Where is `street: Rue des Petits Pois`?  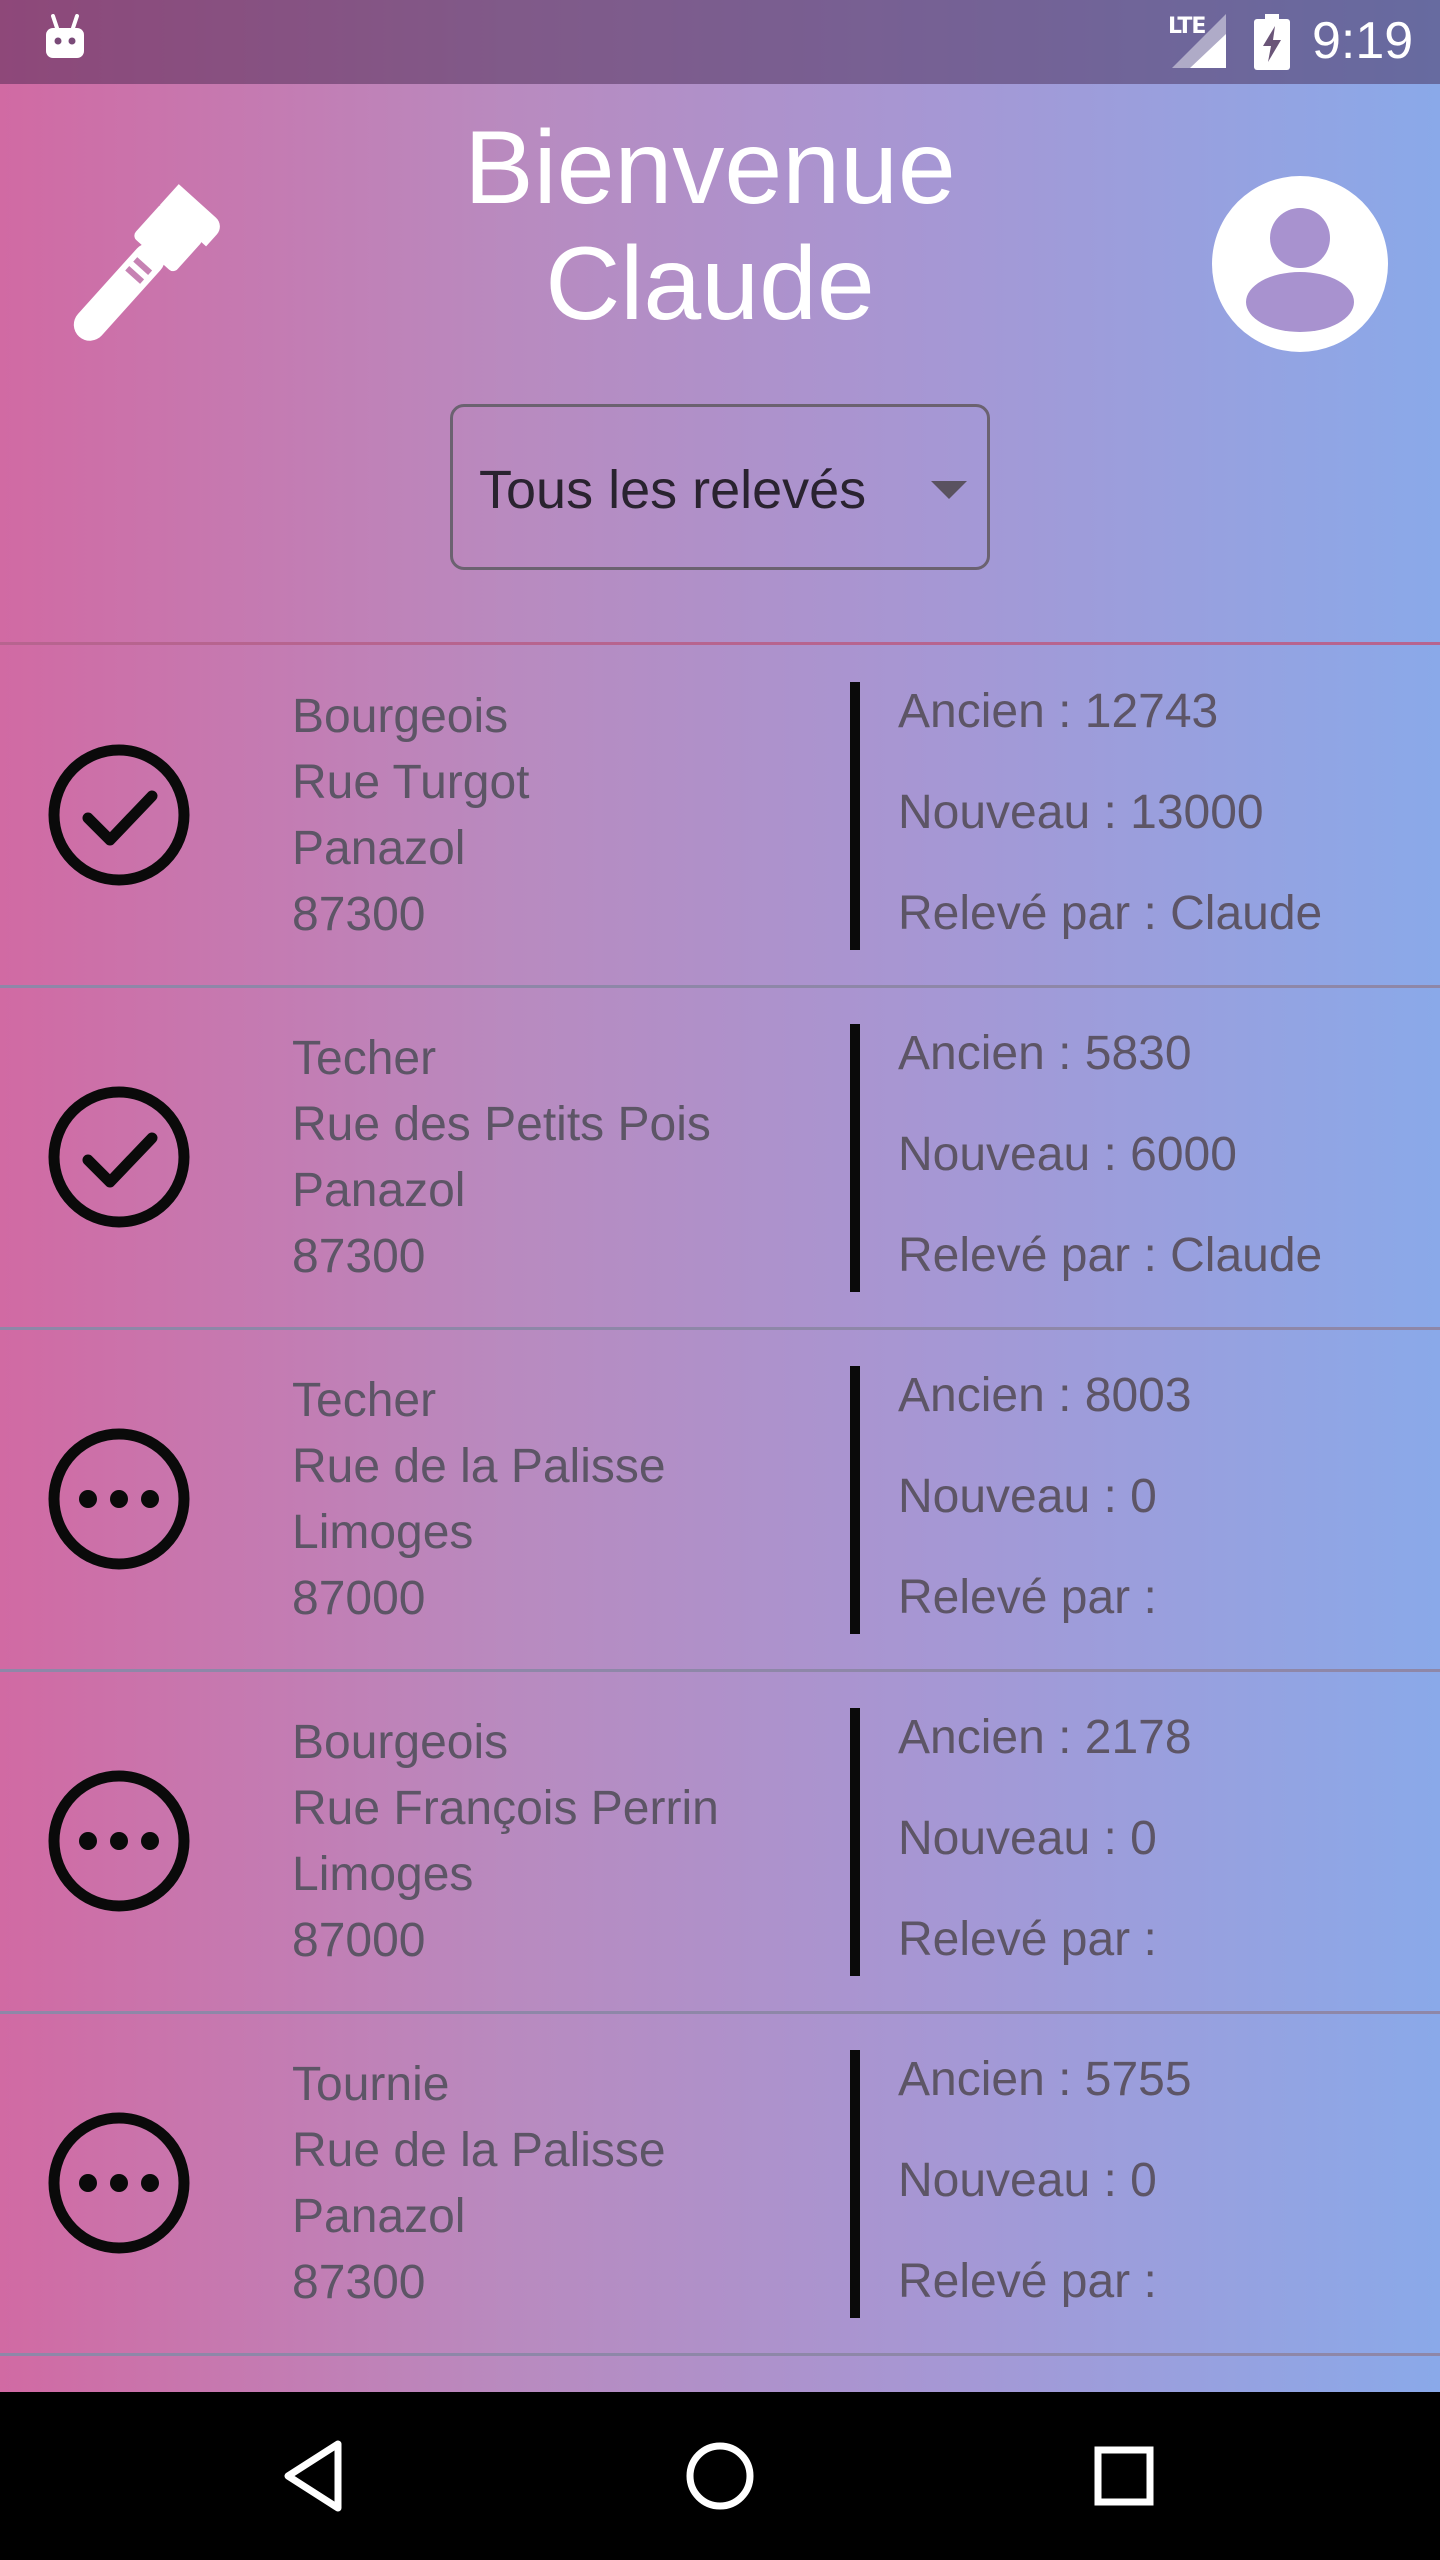
street: Rue des Petits Pois is located at coordinates (501, 1124).